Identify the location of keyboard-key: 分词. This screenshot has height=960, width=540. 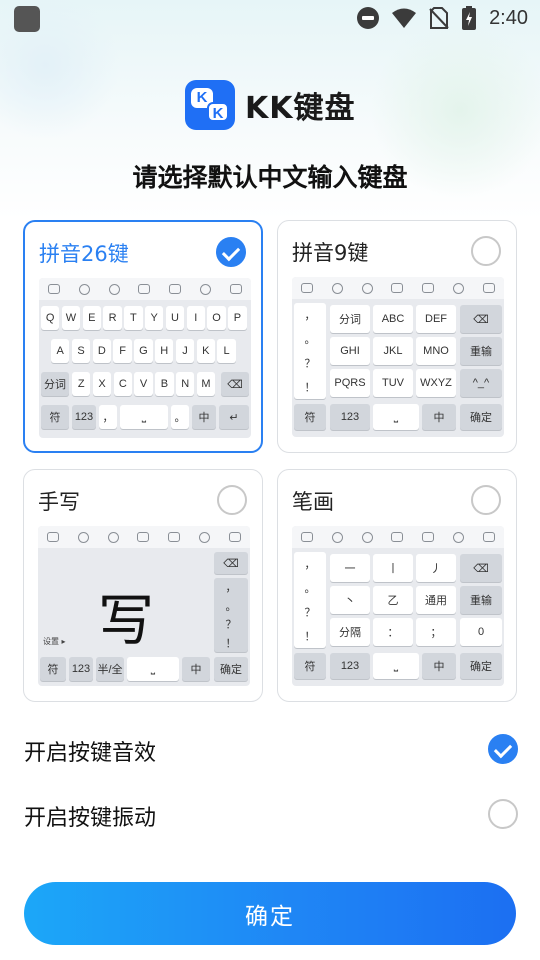
(350, 319).